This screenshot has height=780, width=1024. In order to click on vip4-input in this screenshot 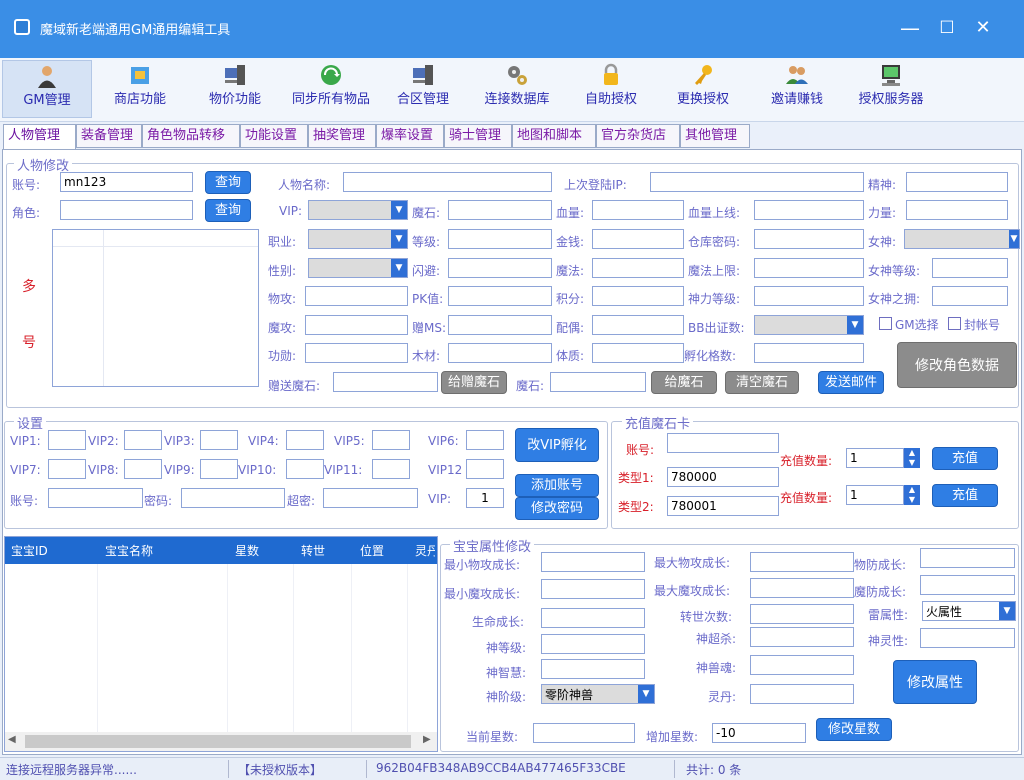, I will do `click(305, 440)`.